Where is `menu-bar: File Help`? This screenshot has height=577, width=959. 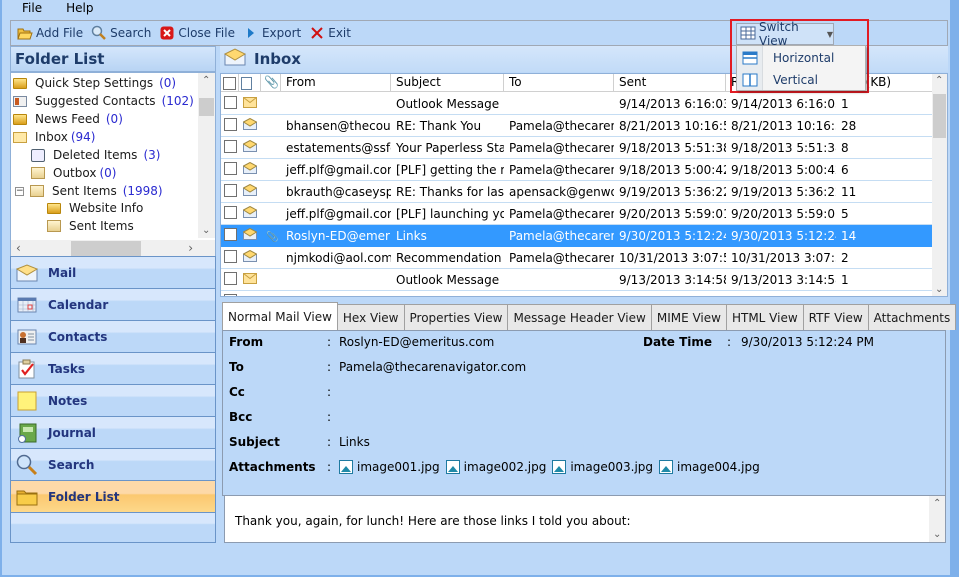
menu-bar: File Help is located at coordinates (57, 9).